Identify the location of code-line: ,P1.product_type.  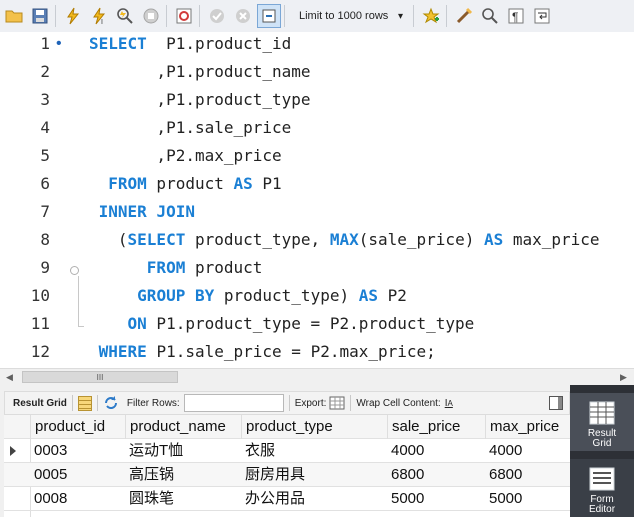
(199, 100).